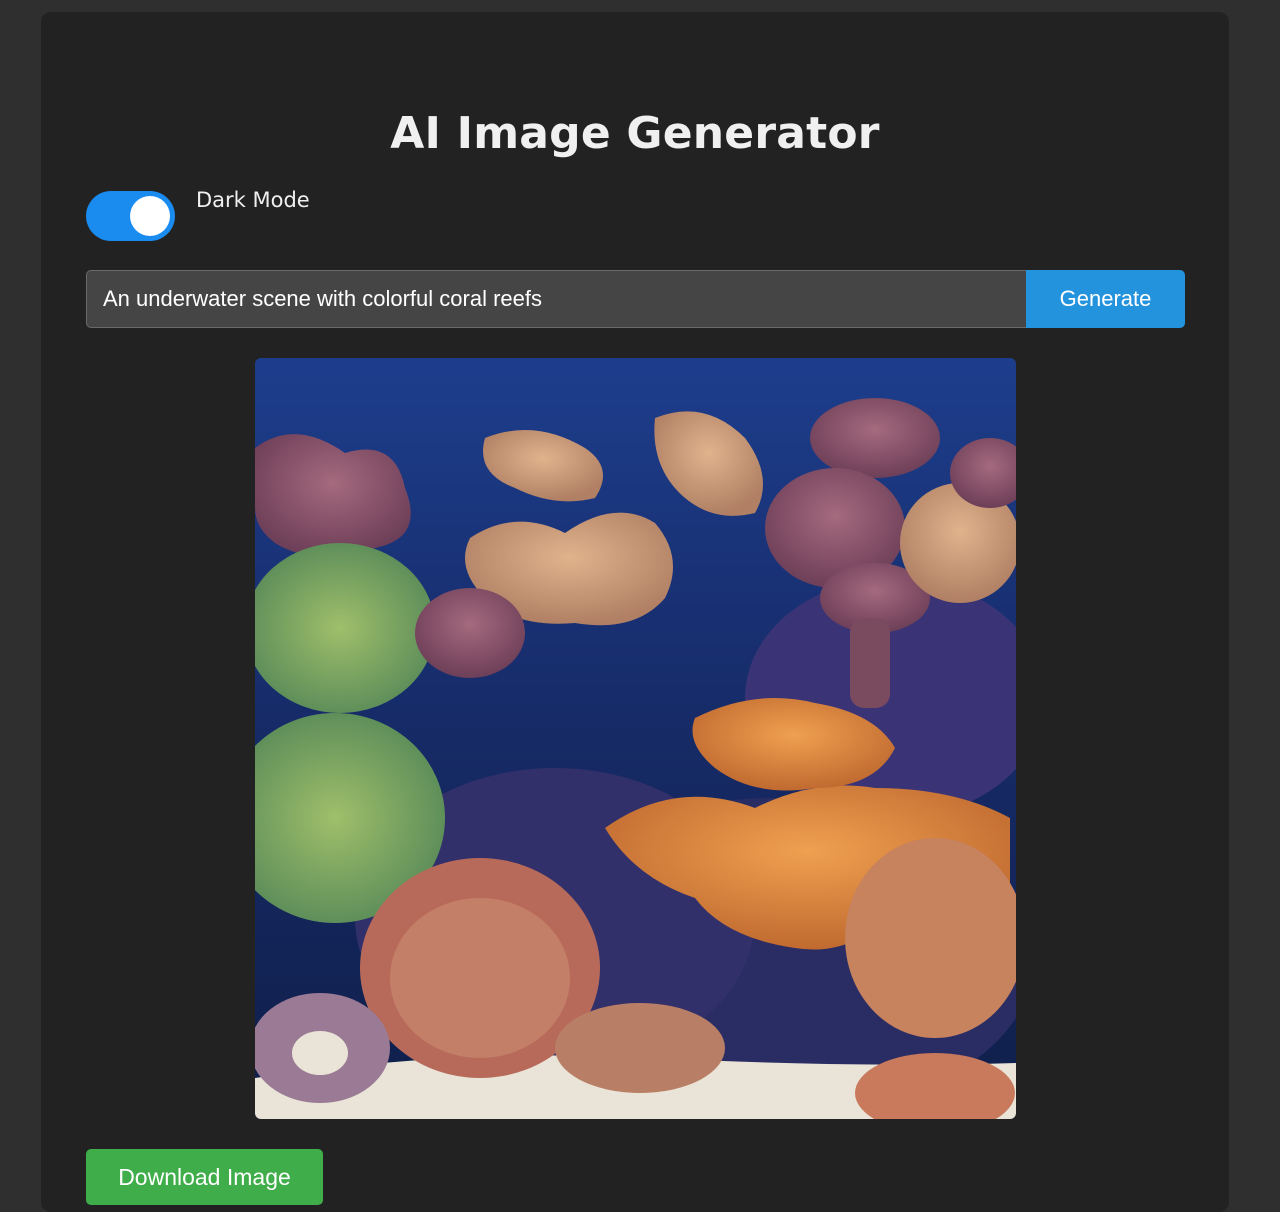 The height and width of the screenshot is (1212, 1280). I want to click on toggle-knob, so click(150, 216).